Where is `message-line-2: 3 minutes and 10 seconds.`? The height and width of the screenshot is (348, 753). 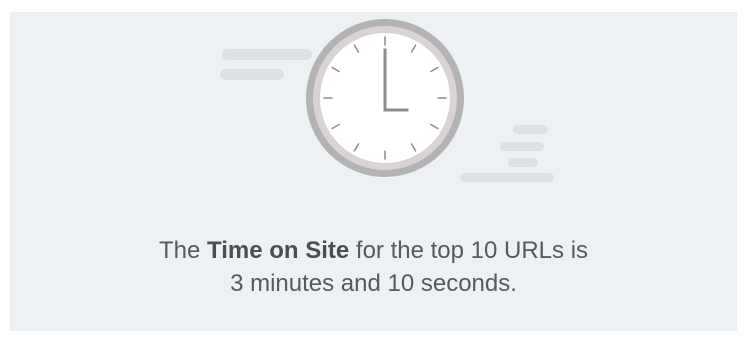
message-line-2: 3 minutes and 10 seconds. is located at coordinates (373, 283).